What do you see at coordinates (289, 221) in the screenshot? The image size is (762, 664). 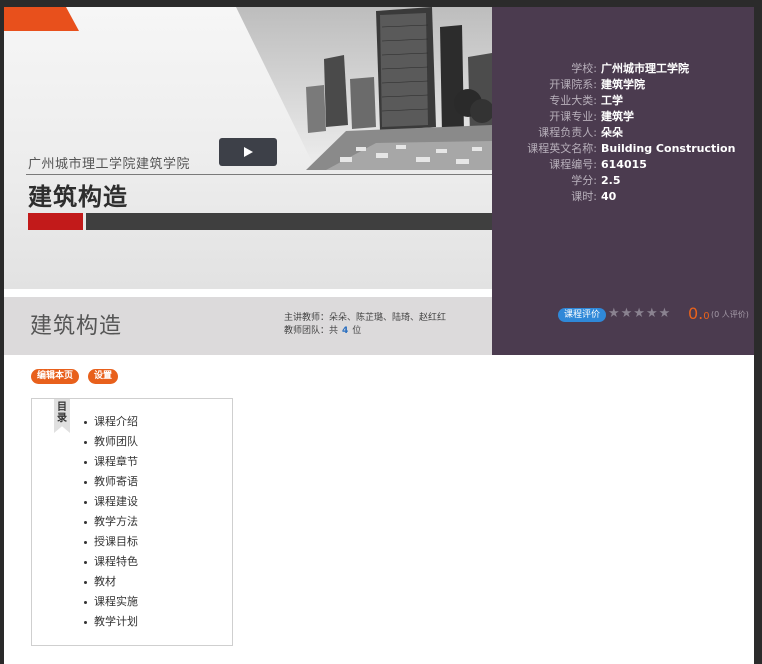 I see `banner-gray-bar` at bounding box center [289, 221].